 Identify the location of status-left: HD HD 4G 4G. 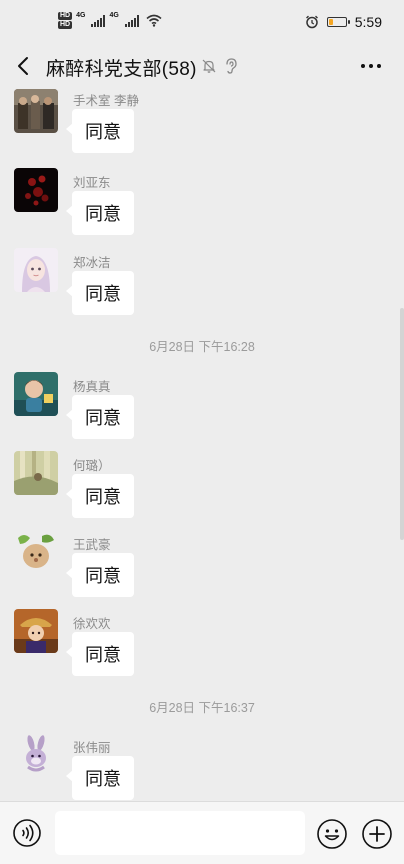
(110, 20).